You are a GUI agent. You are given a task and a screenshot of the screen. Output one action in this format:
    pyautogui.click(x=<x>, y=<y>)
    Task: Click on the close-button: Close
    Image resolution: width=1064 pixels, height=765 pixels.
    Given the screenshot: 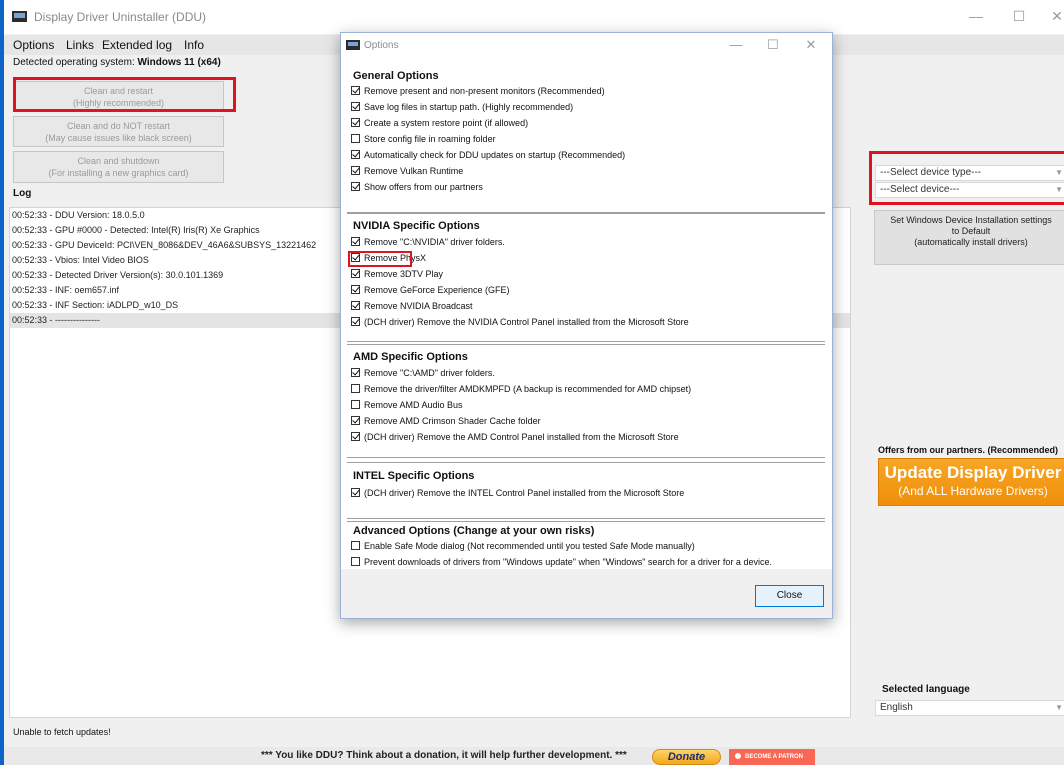 What is the action you would take?
    pyautogui.click(x=789, y=596)
    